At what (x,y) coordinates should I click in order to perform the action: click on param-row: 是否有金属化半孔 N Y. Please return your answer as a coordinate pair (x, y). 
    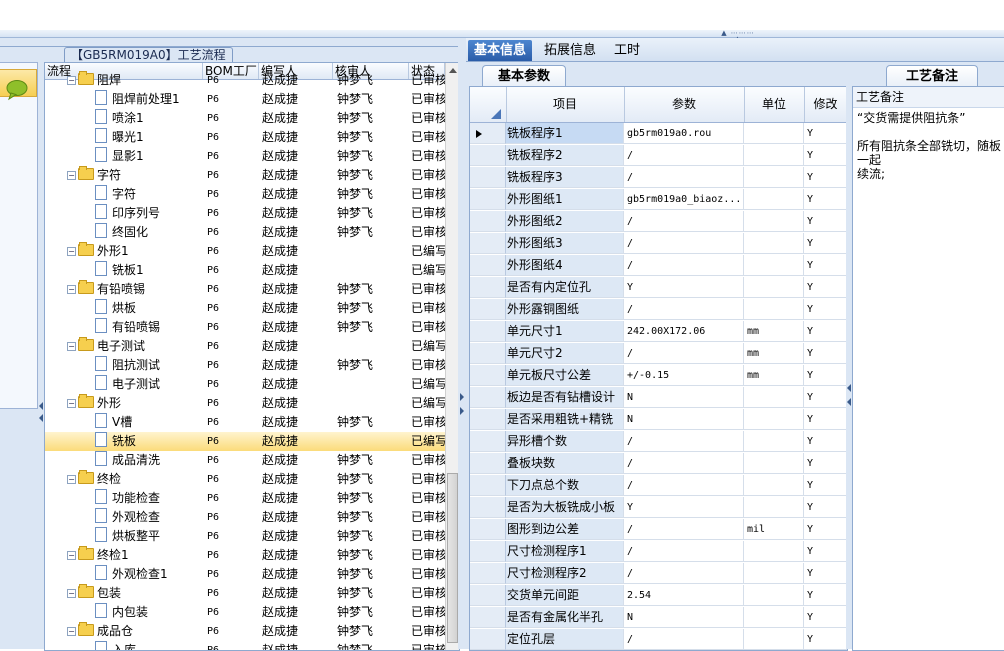
    Looking at the image, I should click on (658, 618).